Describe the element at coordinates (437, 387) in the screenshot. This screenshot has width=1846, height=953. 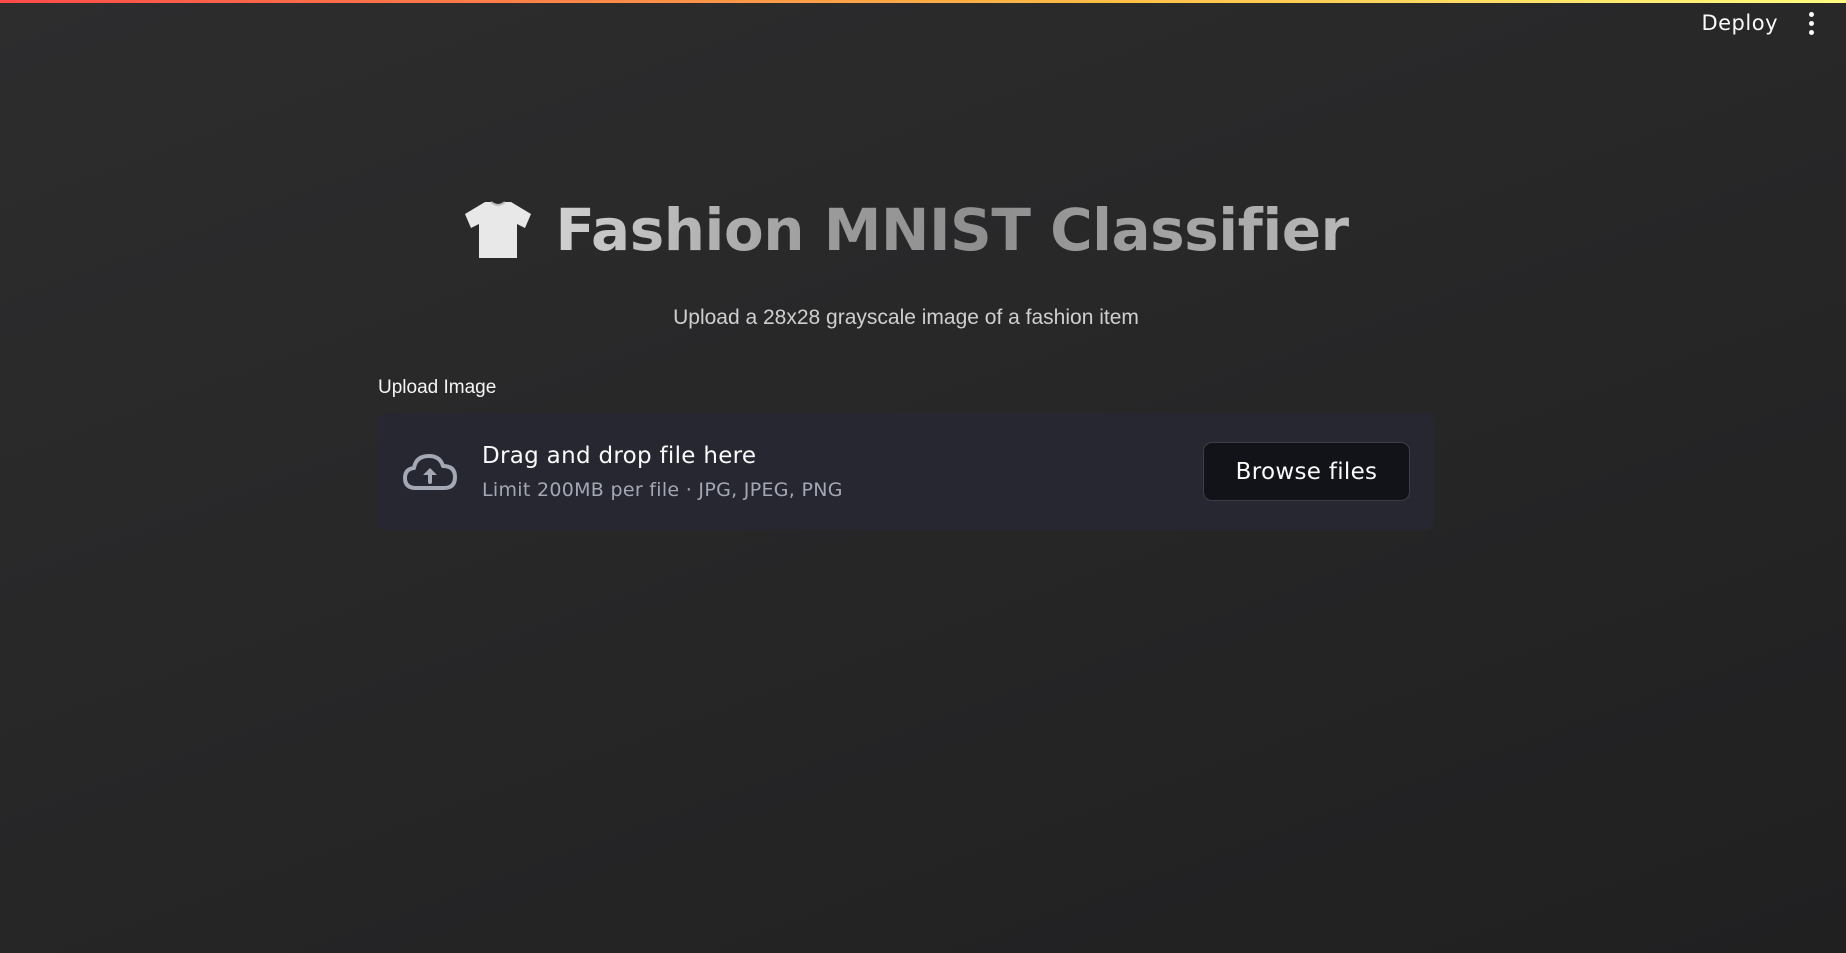
I see `upload-label: Upload Image` at that location.